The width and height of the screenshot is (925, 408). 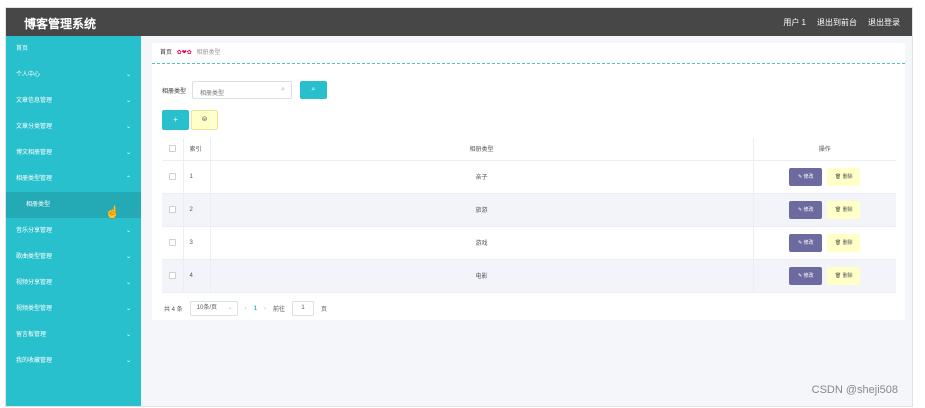 What do you see at coordinates (324, 310) in the screenshot?
I see `page-suffix: 页` at bounding box center [324, 310].